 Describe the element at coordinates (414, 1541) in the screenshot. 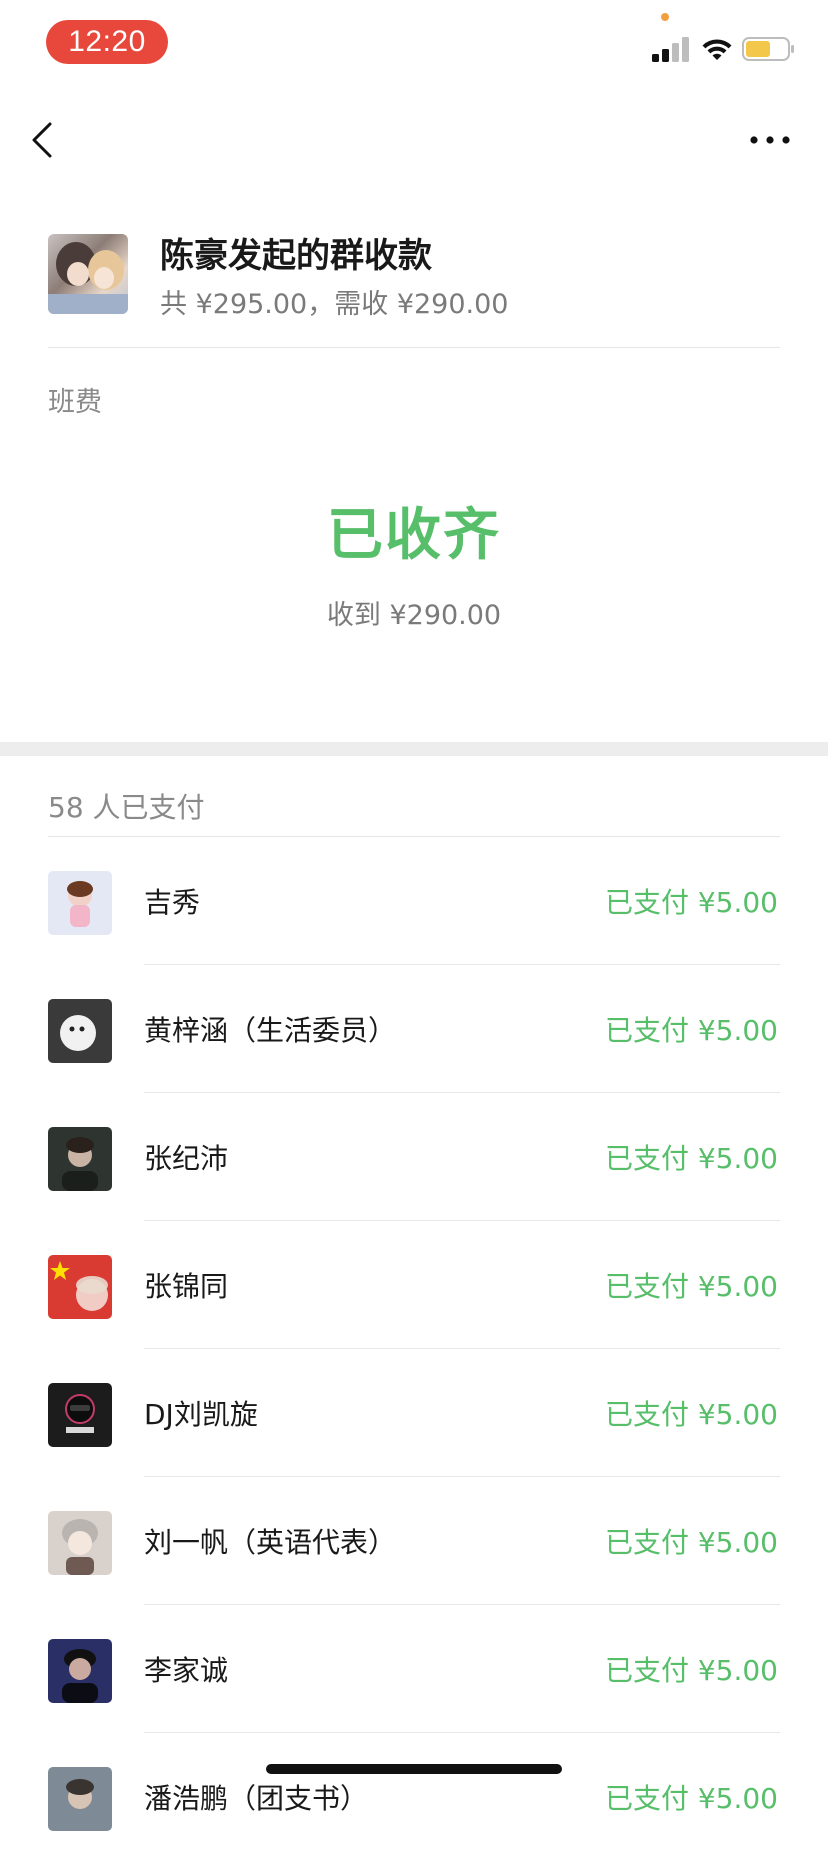

I see `payer-row: 刘一帆（英语代表） 已支付 ¥5.00` at that location.